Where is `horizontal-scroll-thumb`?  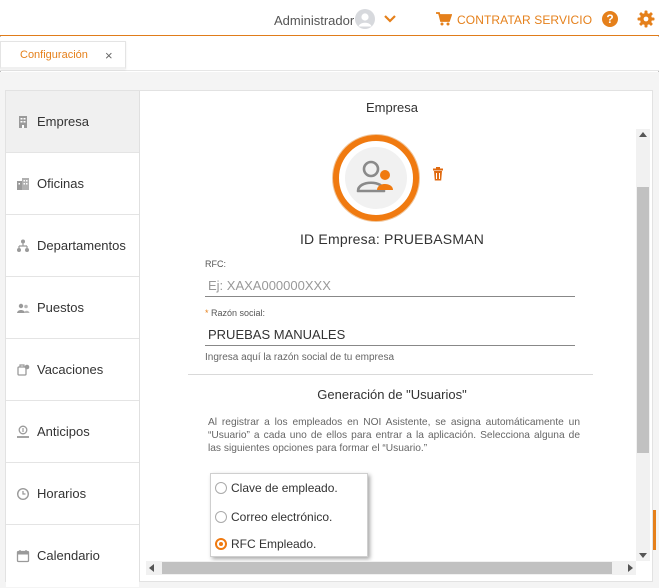 horizontal-scroll-thumb is located at coordinates (387, 568).